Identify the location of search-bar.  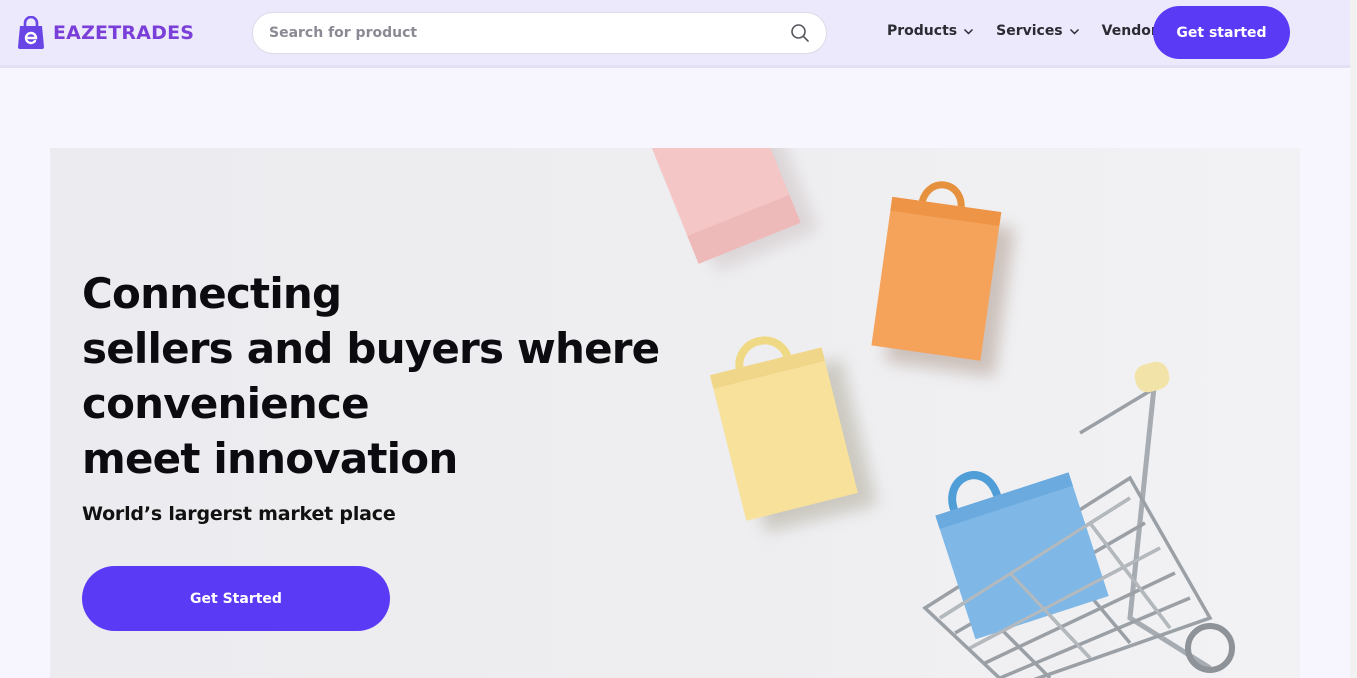
(539, 33).